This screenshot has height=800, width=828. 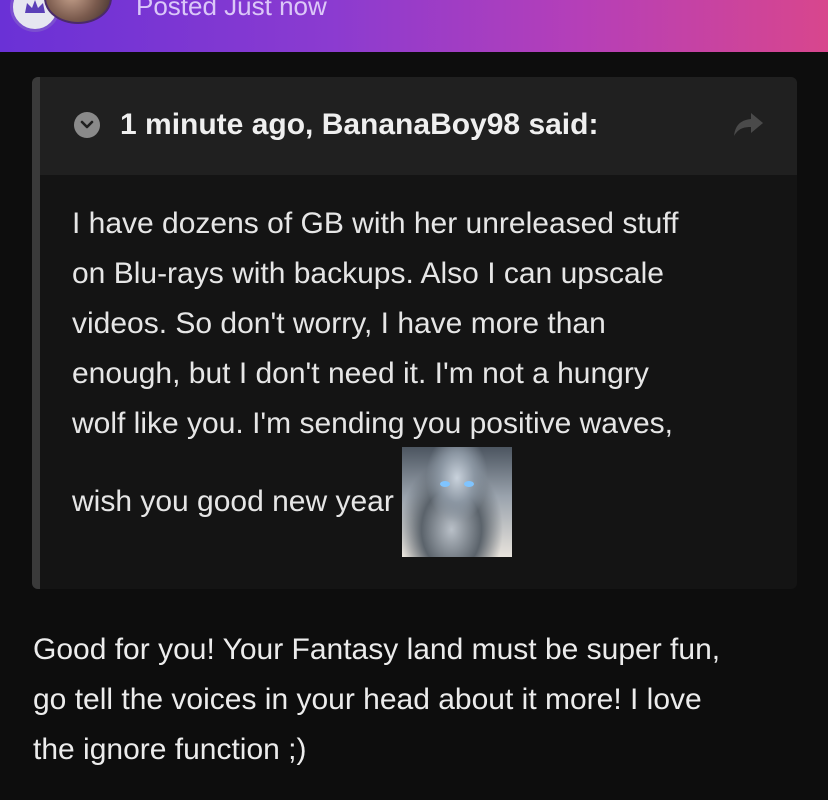 What do you see at coordinates (414, 26) in the screenshot?
I see `post-author-header: Posted Just now` at bounding box center [414, 26].